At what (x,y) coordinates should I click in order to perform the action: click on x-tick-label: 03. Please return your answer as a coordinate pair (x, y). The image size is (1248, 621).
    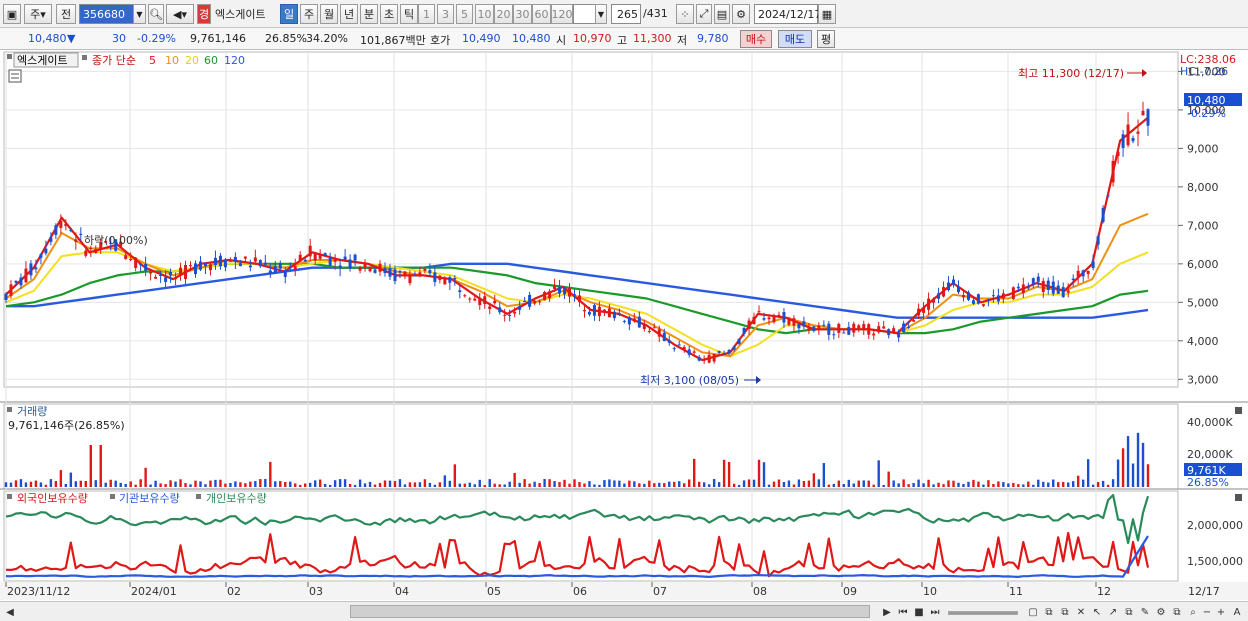
    Looking at the image, I should click on (316, 591).